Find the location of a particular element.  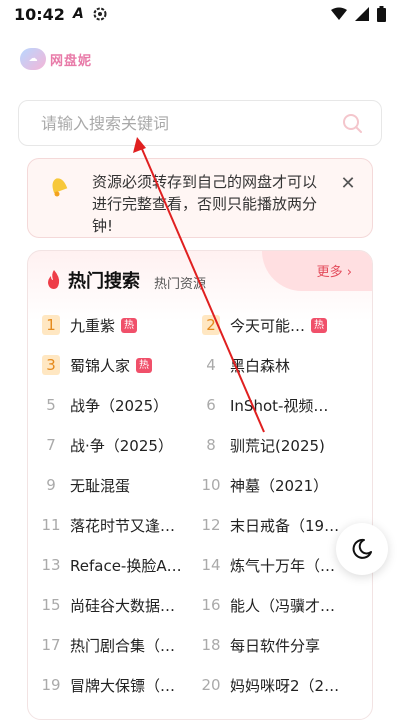

dark-mode-toggle is located at coordinates (362, 549).